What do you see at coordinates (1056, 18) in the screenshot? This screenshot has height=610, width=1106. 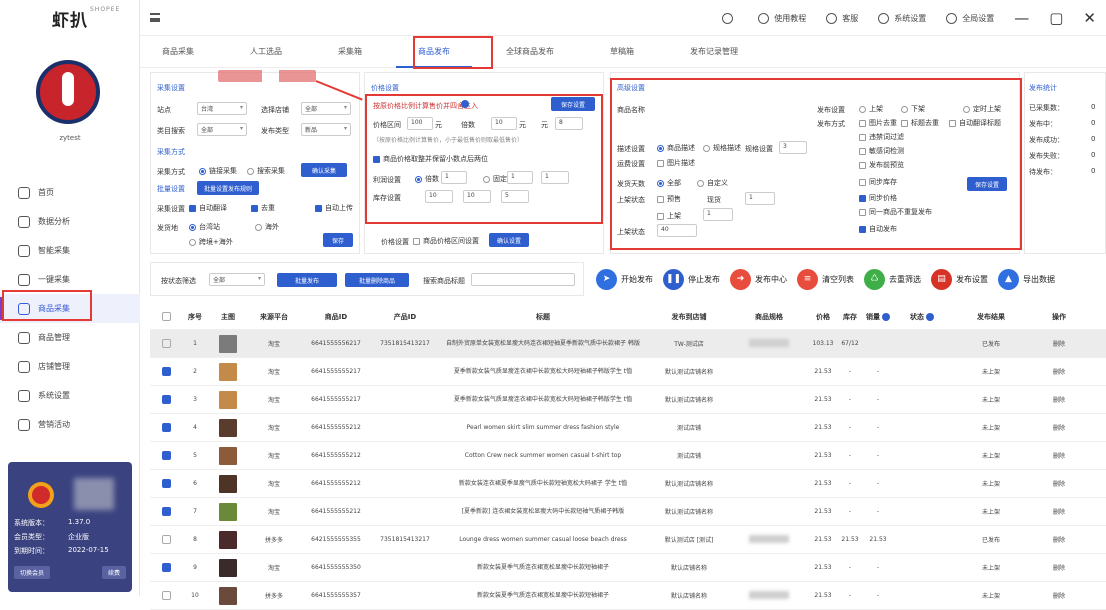 I see `maximize-button: ▢` at bounding box center [1056, 18].